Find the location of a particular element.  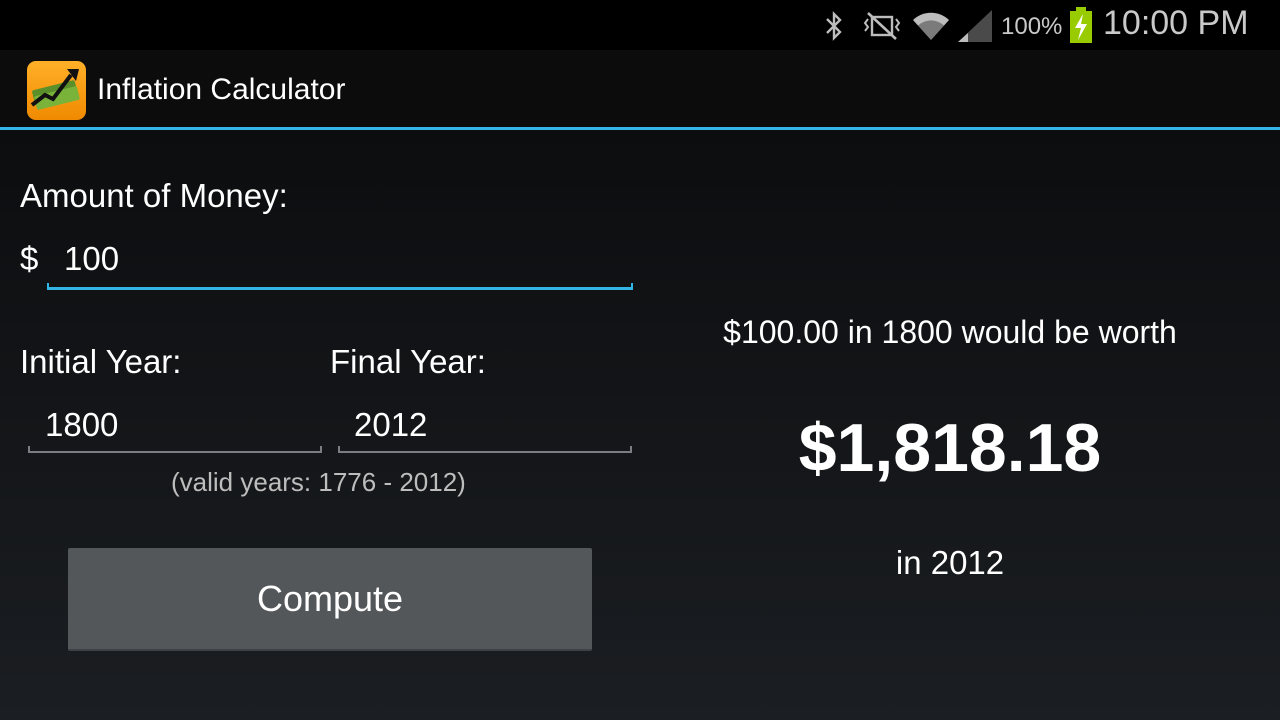

amount-label: Amount of Money: is located at coordinates (154, 195).